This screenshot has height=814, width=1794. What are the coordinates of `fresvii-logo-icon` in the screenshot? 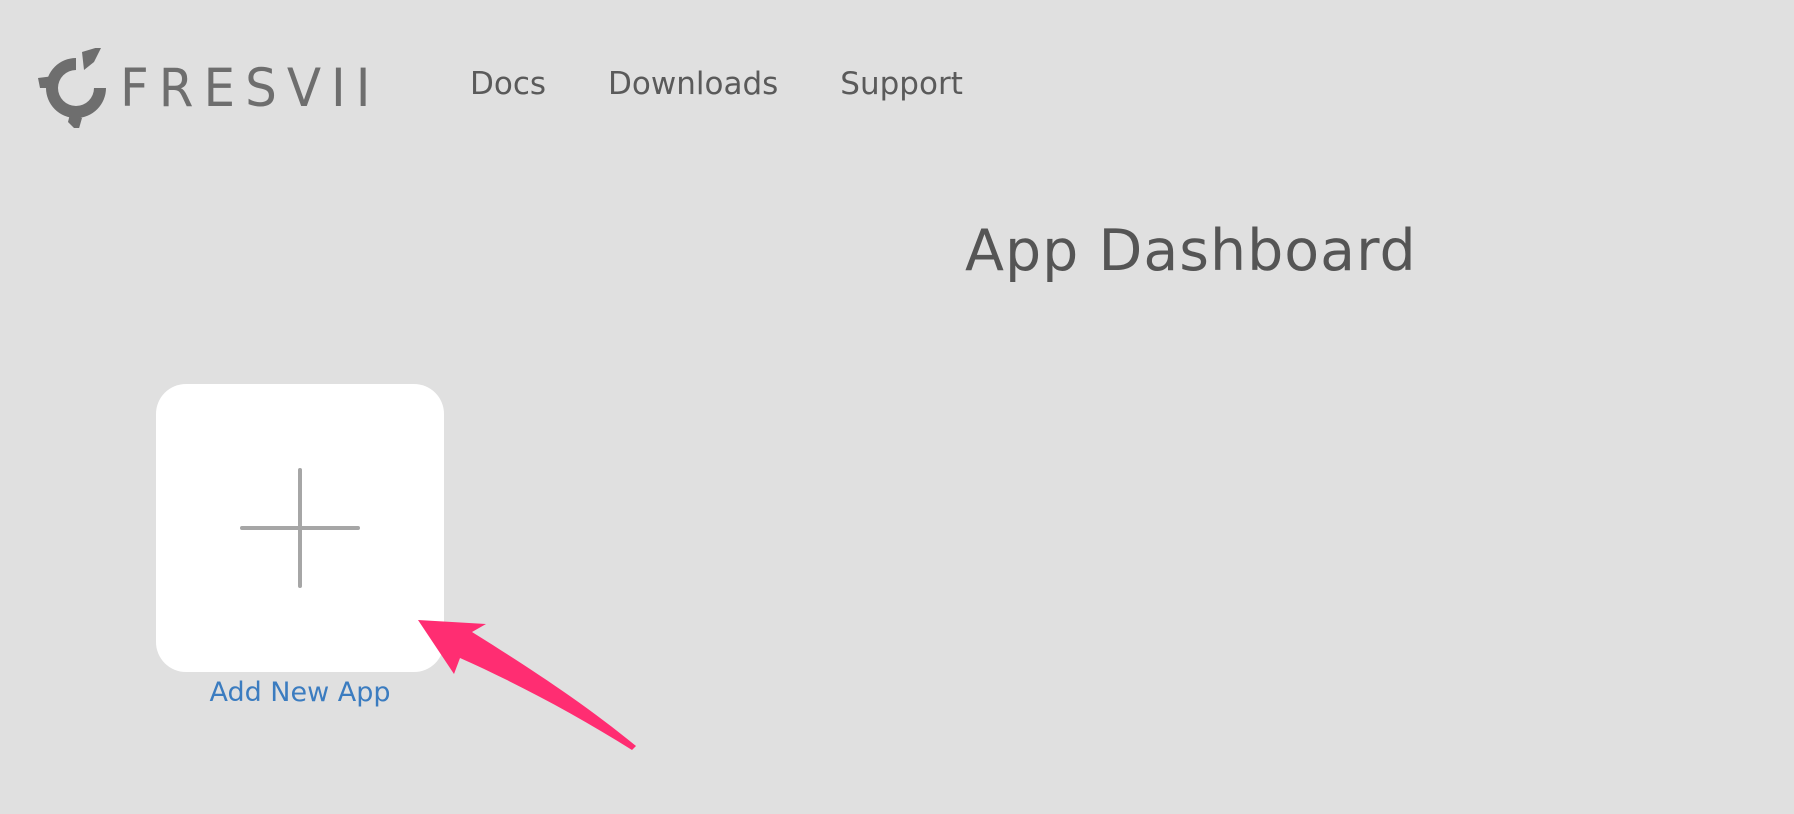 It's located at (72, 88).